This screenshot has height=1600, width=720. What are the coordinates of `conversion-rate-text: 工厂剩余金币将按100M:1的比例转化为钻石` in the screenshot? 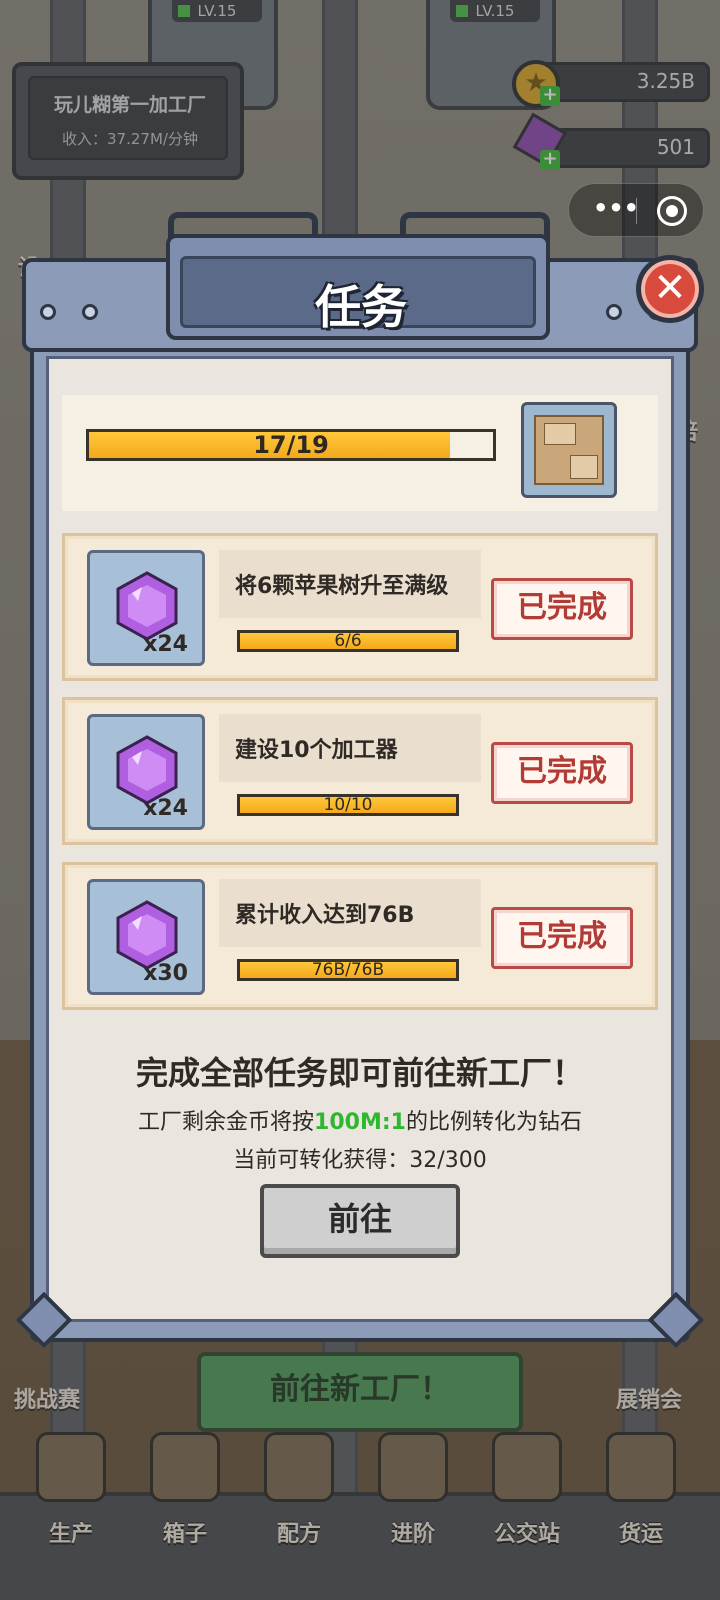 It's located at (360, 1122).